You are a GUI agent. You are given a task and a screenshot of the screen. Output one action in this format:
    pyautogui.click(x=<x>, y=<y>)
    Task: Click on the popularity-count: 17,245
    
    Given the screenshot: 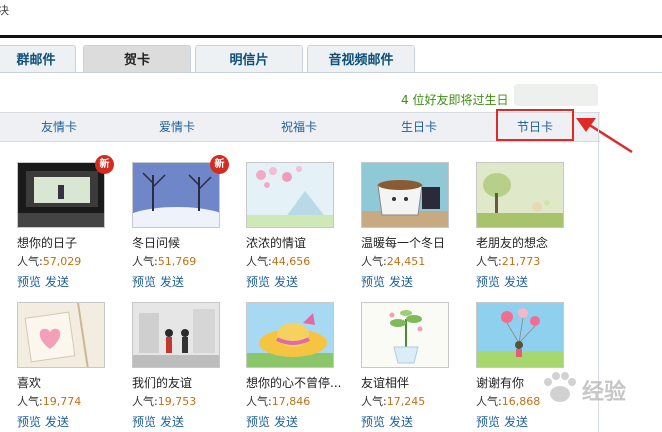 What is the action you would take?
    pyautogui.click(x=406, y=401)
    